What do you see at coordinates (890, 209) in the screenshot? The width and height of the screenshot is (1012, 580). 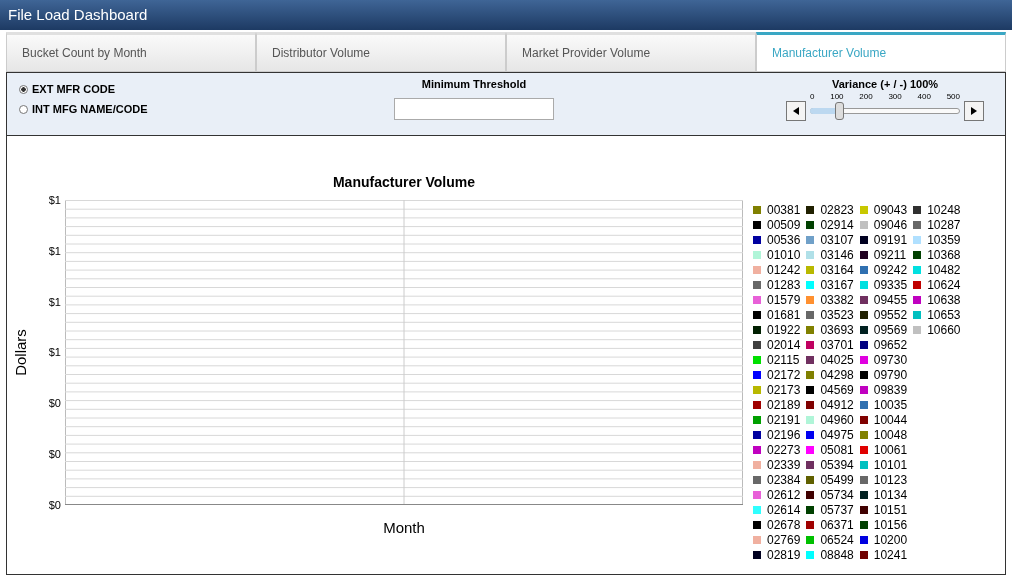 I see `legend-label: 09043` at bounding box center [890, 209].